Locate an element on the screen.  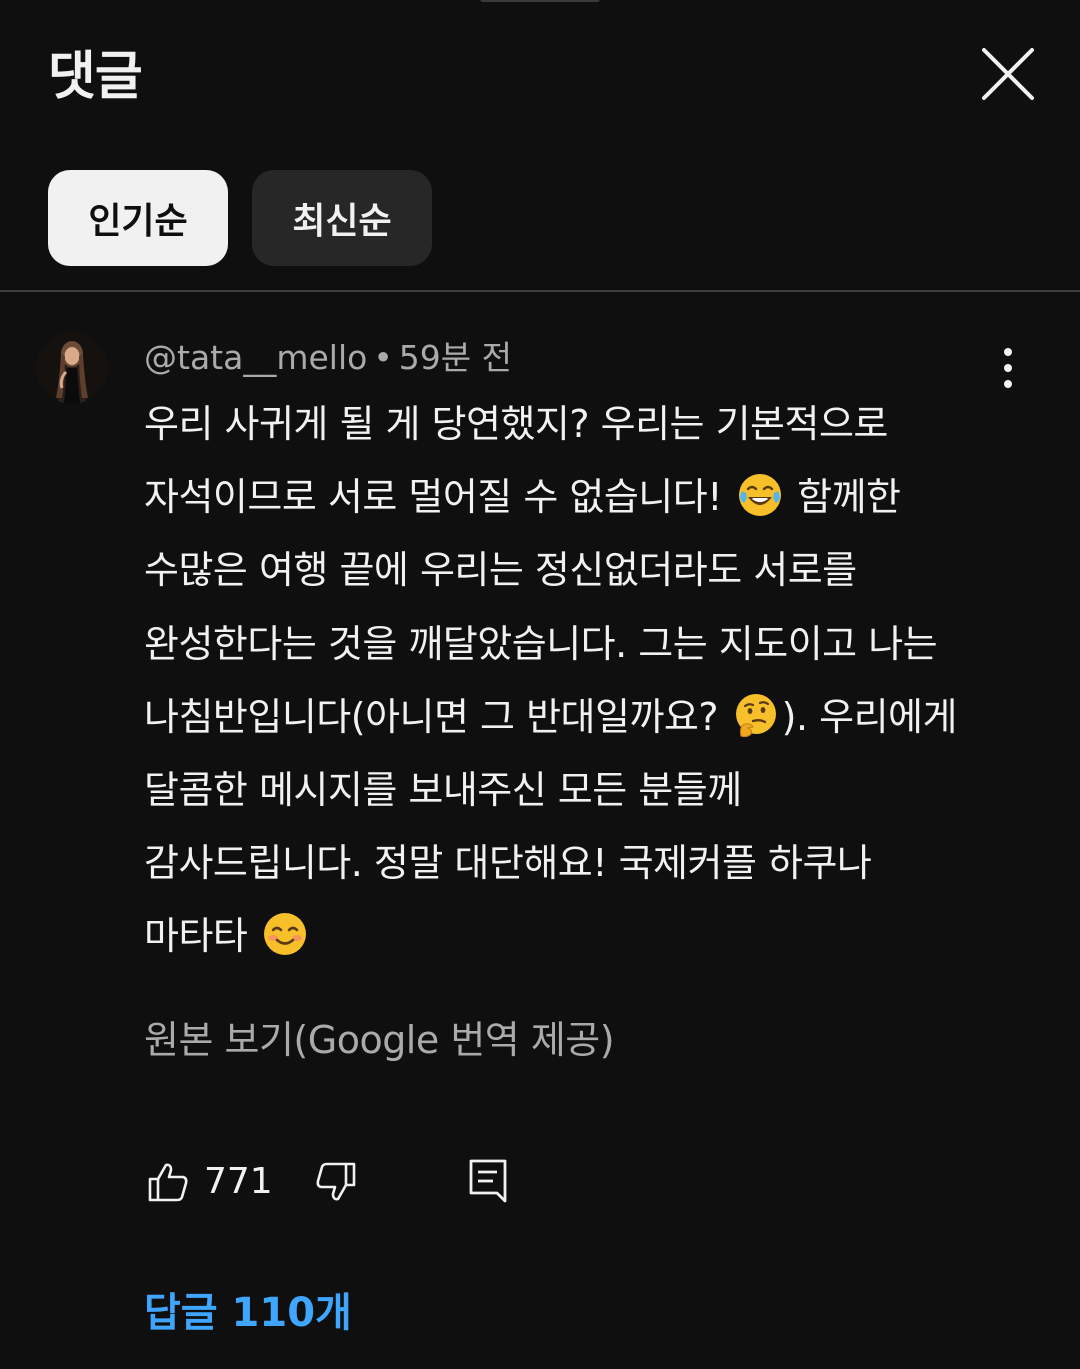
comment-line: 수많은 여행 끝에 우리는 정신없더라도 서로를 is located at coordinates (500, 570).